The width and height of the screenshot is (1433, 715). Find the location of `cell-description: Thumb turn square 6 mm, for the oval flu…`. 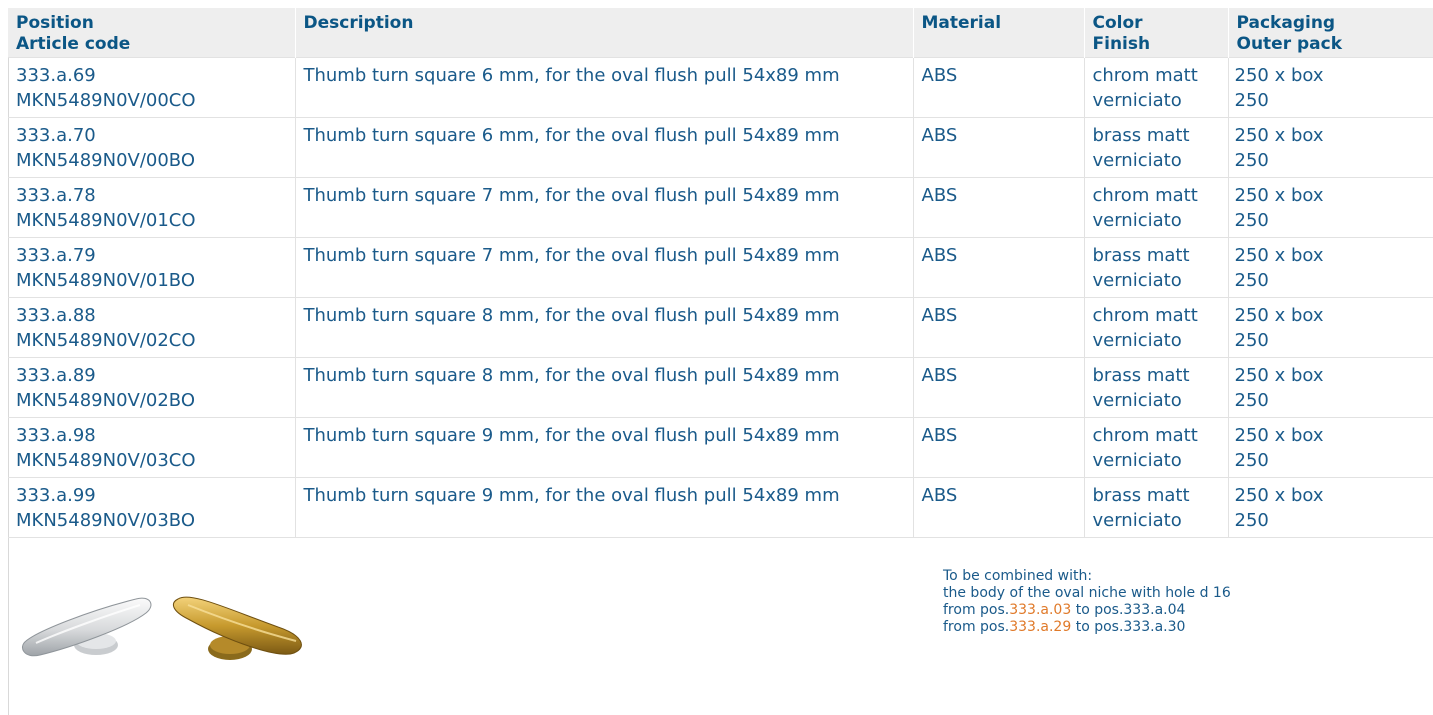

cell-description: Thumb turn square 6 mm, for the oval flu… is located at coordinates (604, 87).